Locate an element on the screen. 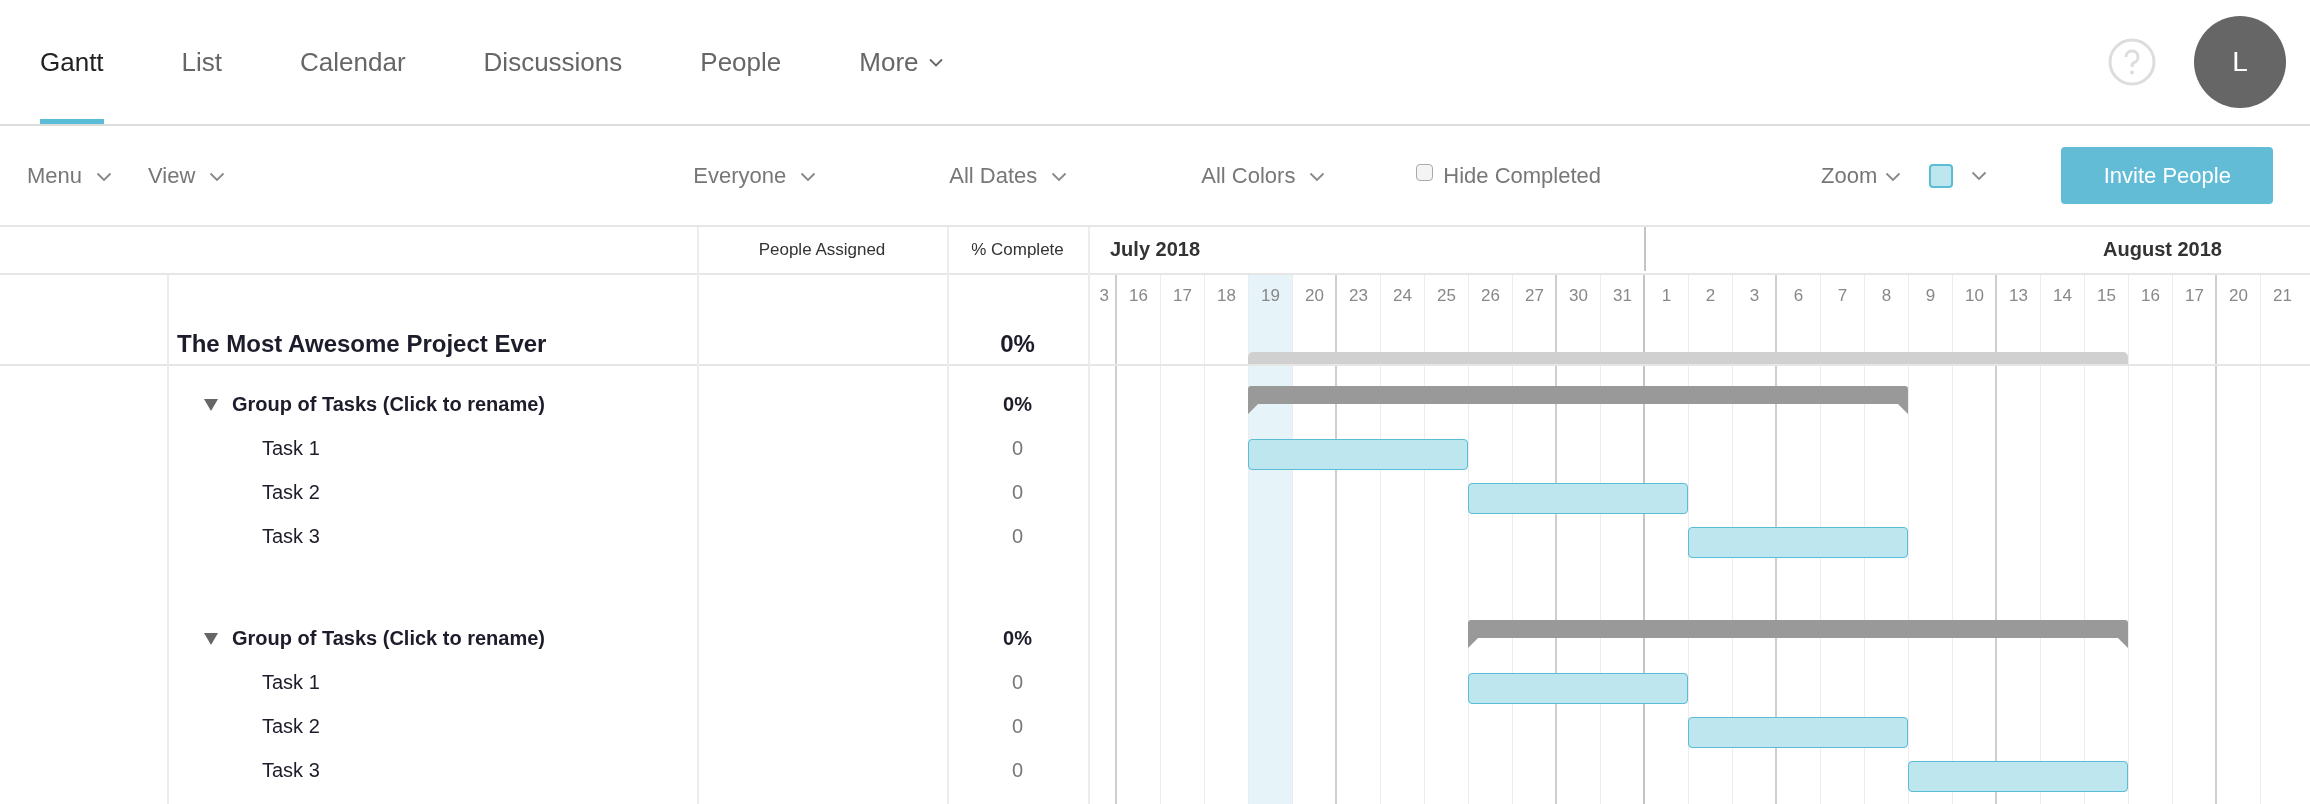 The image size is (2310, 804). zoom-dropdown: Zoom is located at coordinates (1861, 175).